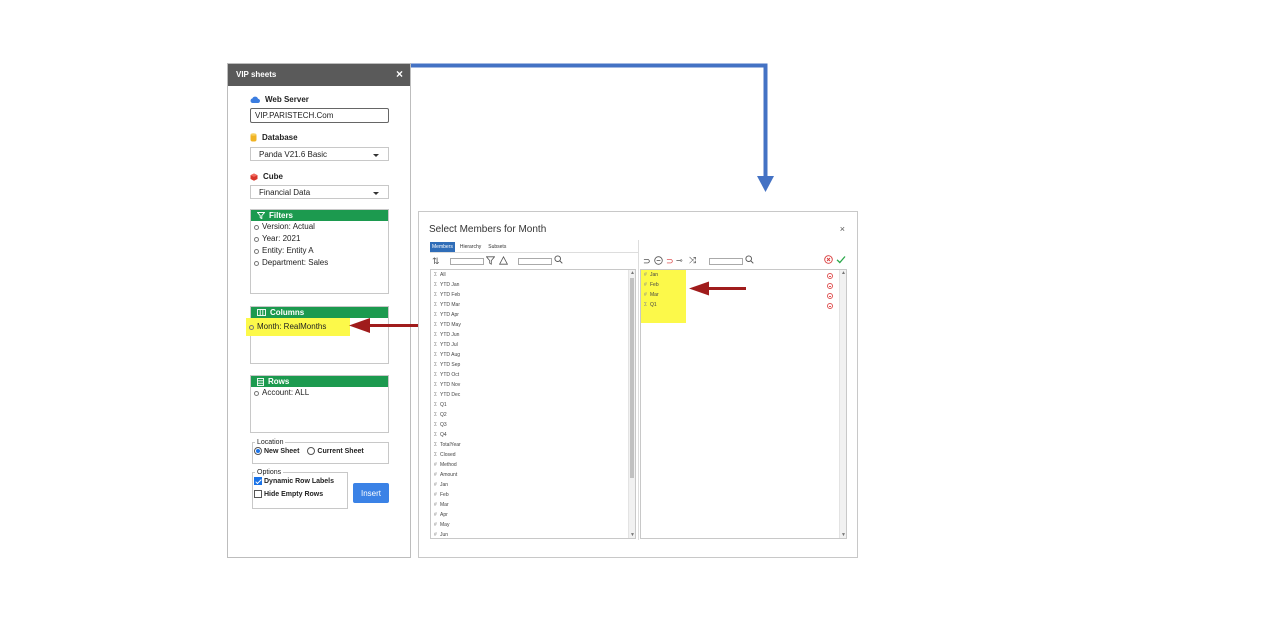  I want to click on cube-select: Financial Data, so click(319, 192).